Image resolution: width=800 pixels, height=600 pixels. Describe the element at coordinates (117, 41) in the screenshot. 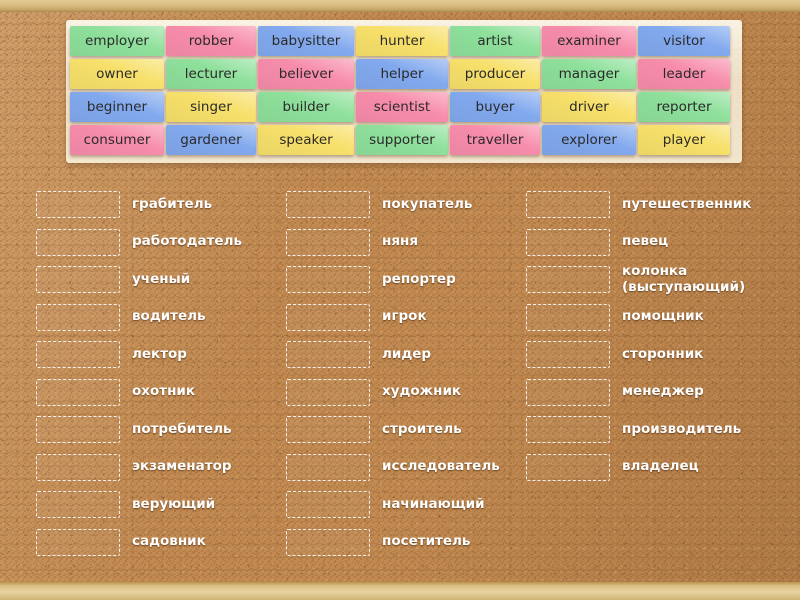

I see `word-tile: employer` at that location.